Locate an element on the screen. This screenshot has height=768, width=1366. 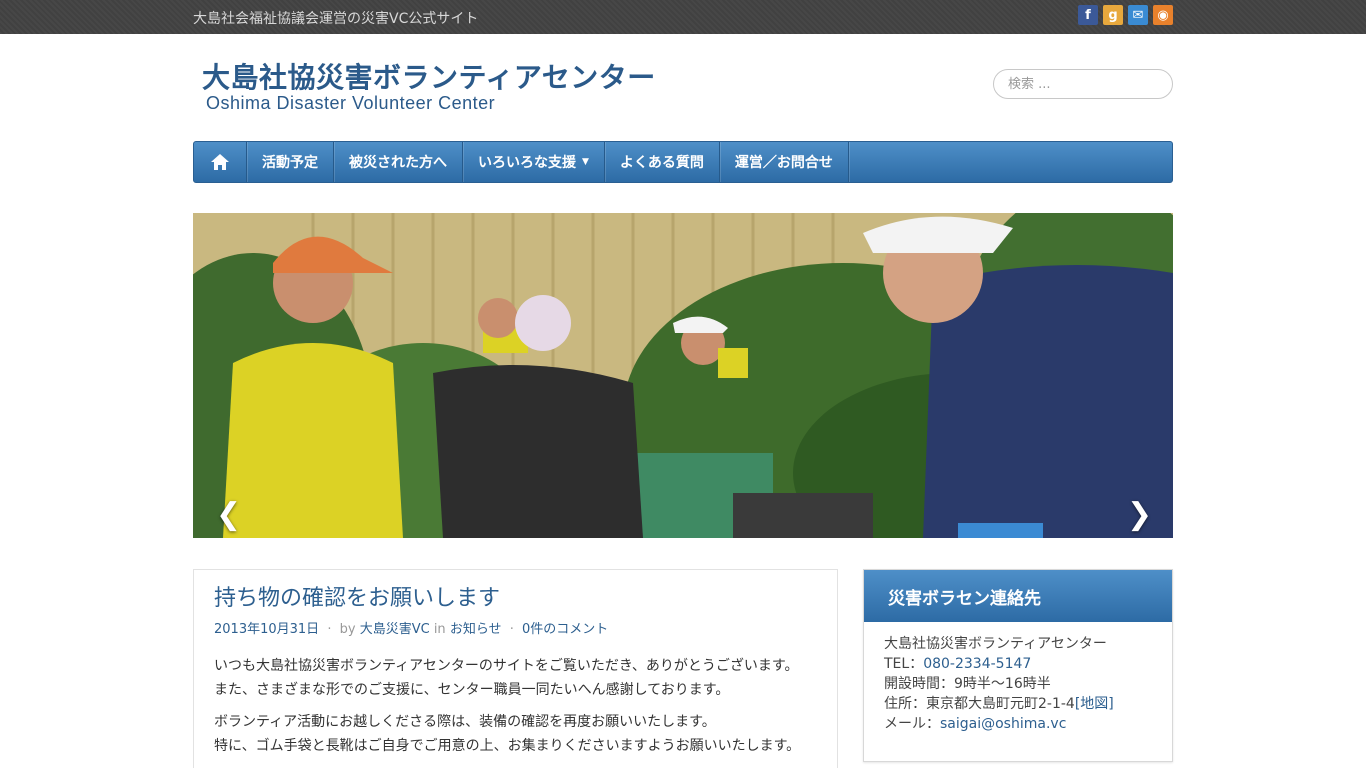
mail-link: saigai@oshima.vc is located at coordinates (1003, 724).